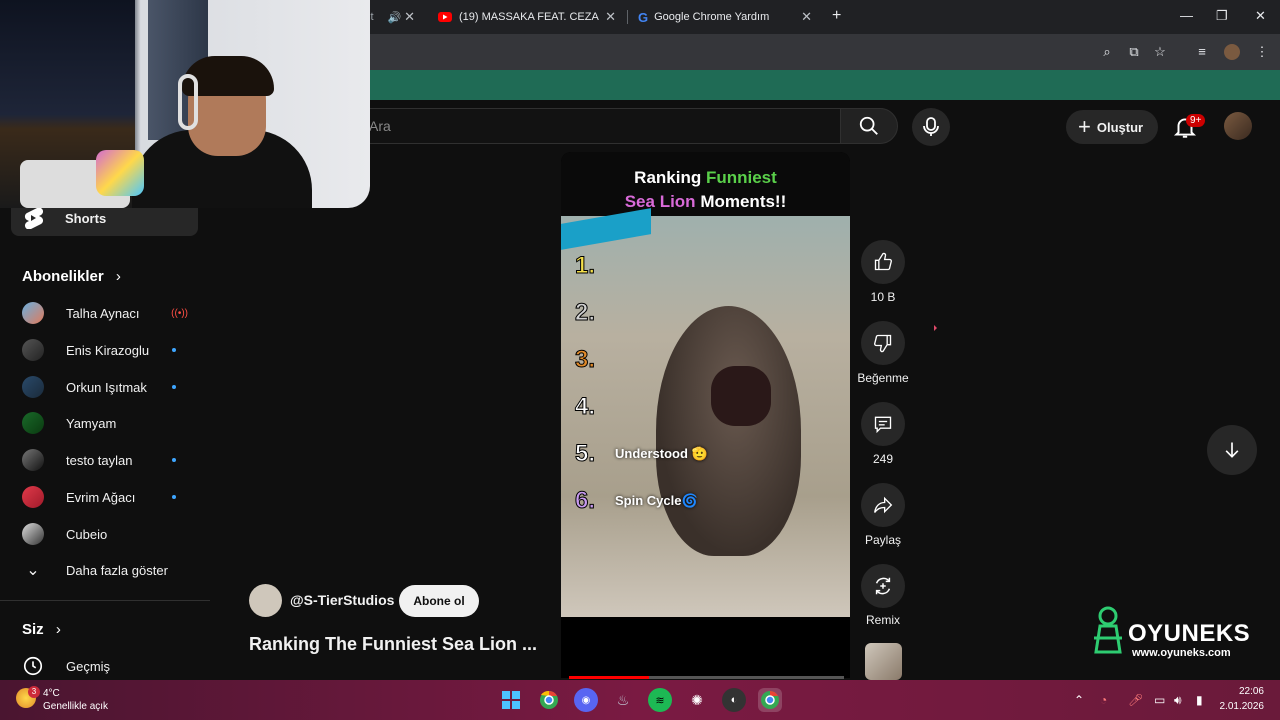 Image resolution: width=1280 pixels, height=720 pixels. What do you see at coordinates (1186, 15) in the screenshot?
I see `minimize-icon: —` at bounding box center [1186, 15].